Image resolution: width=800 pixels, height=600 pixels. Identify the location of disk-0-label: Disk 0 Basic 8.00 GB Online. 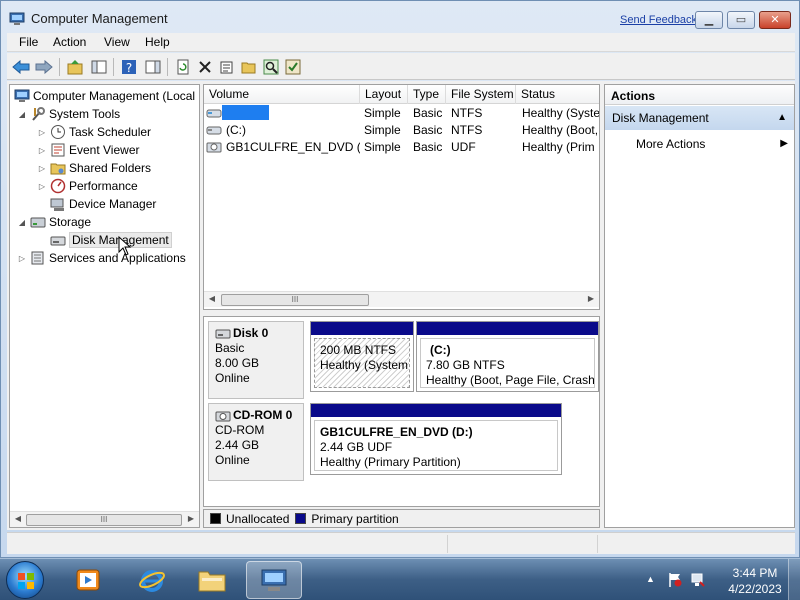
(256, 360).